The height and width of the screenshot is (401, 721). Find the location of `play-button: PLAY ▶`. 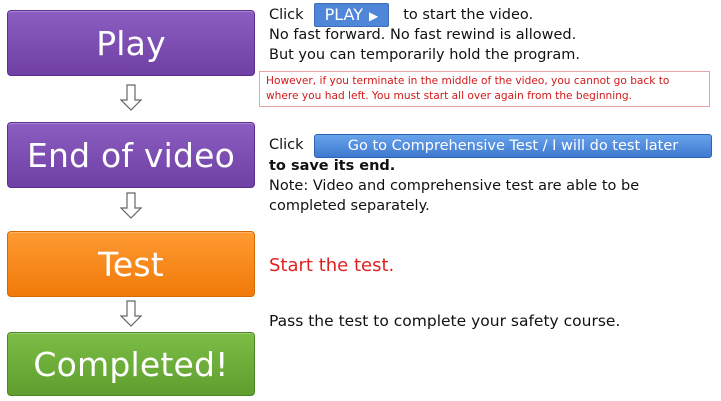

play-button: PLAY ▶ is located at coordinates (351, 15).